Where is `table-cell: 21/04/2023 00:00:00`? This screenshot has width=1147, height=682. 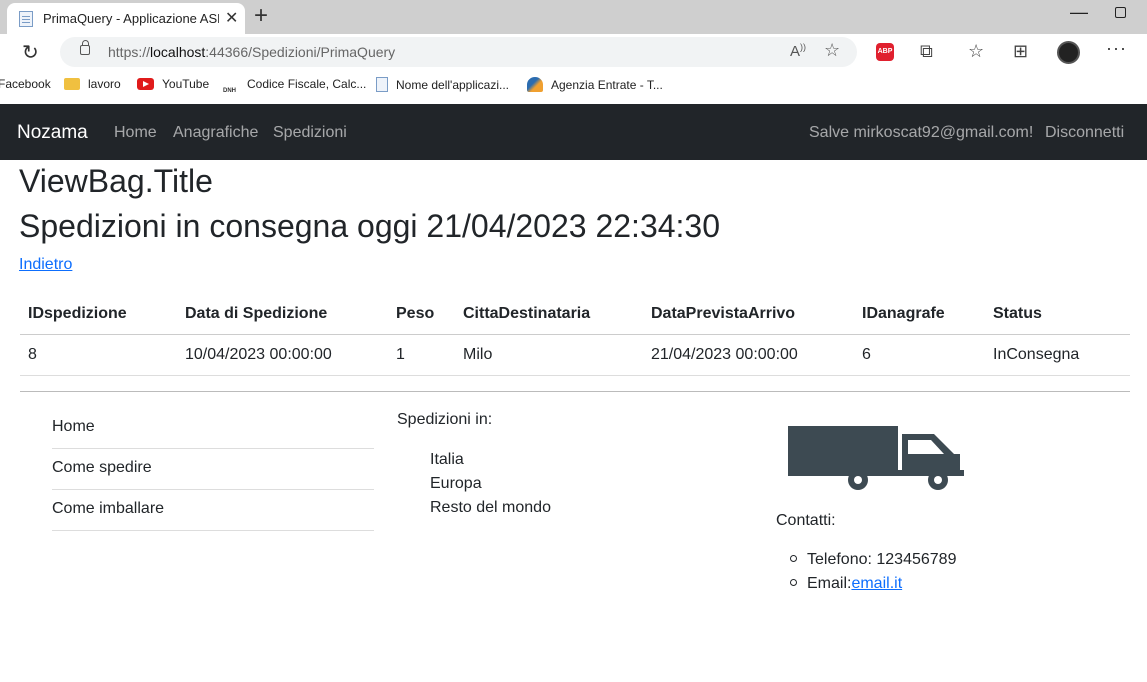 table-cell: 21/04/2023 00:00:00 is located at coordinates (748, 355).